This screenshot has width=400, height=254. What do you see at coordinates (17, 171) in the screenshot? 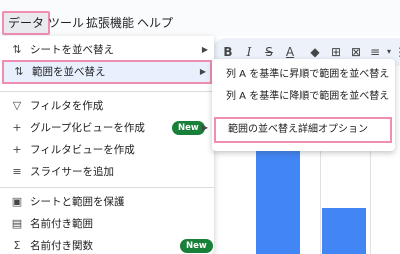
I see `slicer-icon: ≡` at bounding box center [17, 171].